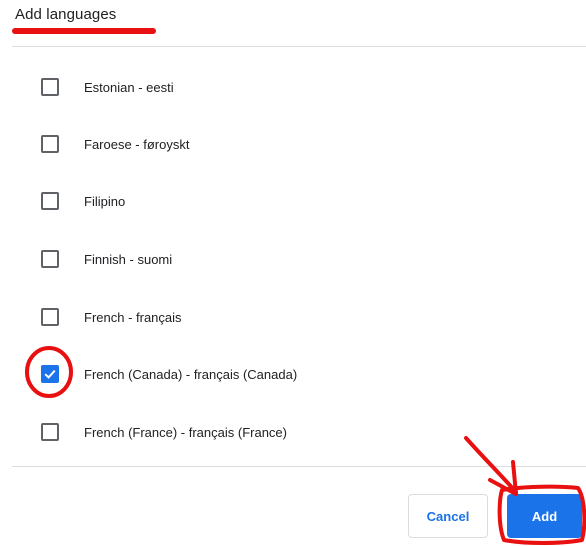  What do you see at coordinates (66, 14) in the screenshot?
I see `dialog-title: Add languages` at bounding box center [66, 14].